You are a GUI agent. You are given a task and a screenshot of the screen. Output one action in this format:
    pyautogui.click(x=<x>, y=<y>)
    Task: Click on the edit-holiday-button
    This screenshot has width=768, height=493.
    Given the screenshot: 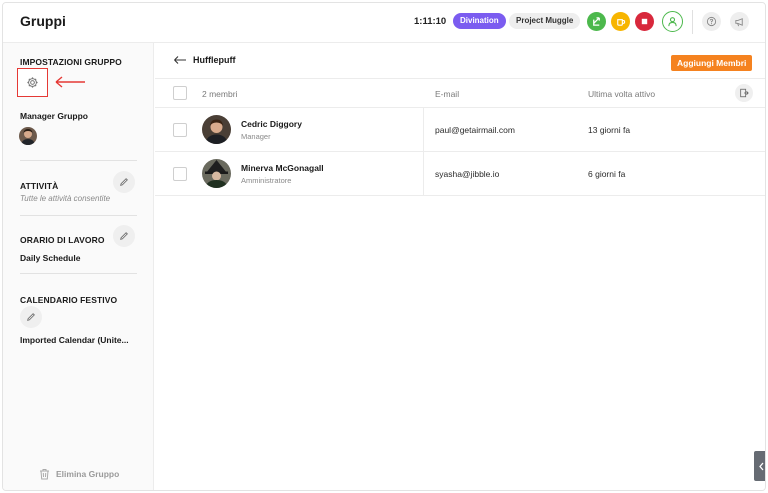 What is the action you would take?
    pyautogui.click(x=31, y=317)
    